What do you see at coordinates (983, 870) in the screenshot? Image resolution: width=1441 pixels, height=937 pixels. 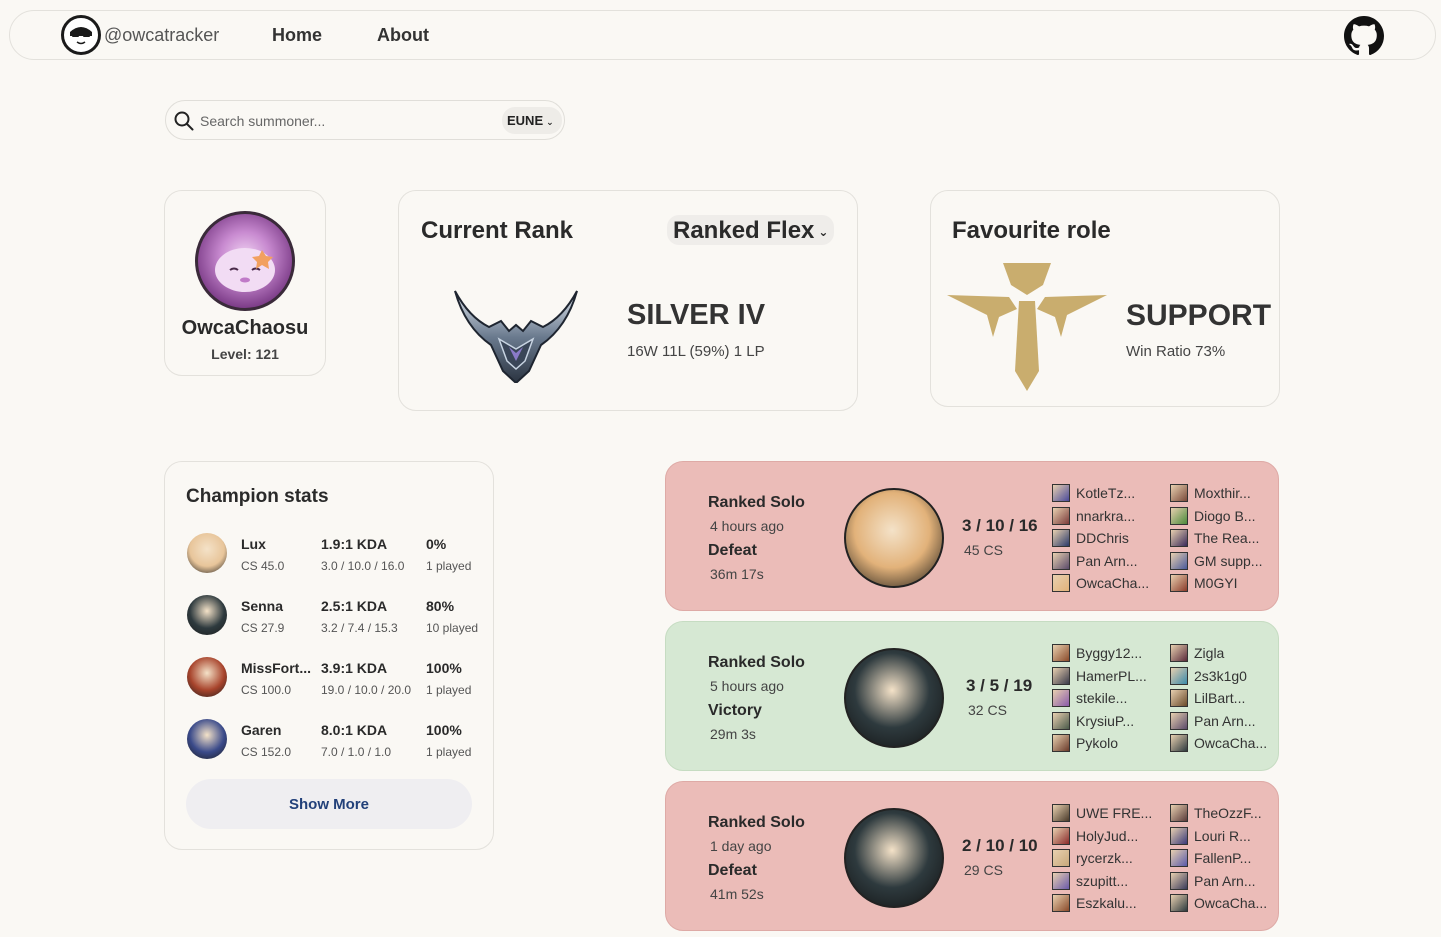 I see `match-cs: 29 CS` at bounding box center [983, 870].